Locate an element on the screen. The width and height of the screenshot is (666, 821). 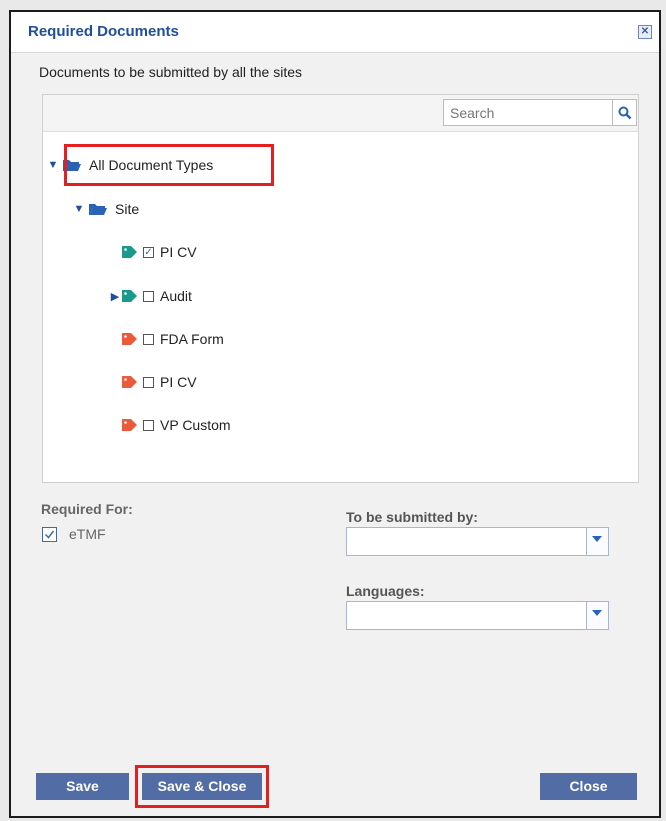
tree-item-pi-cv-2: PI CV is located at coordinates (153, 382).